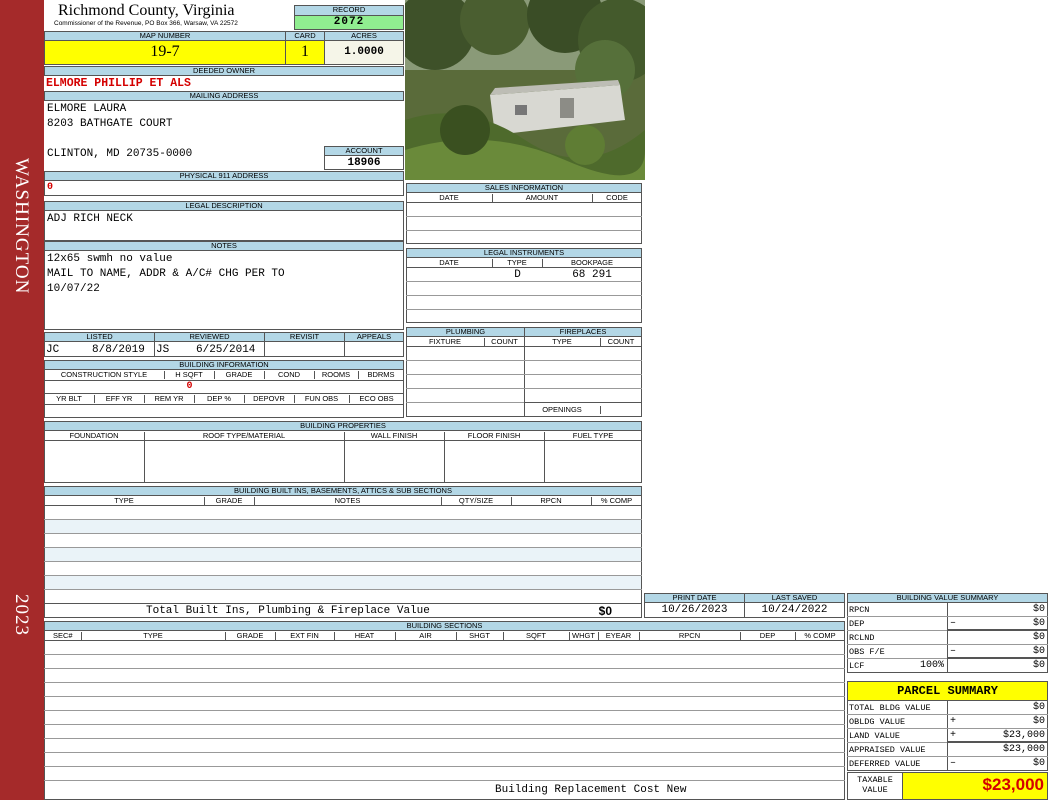 The width and height of the screenshot is (1050, 800). I want to click on col-eff-yr: EFF YR, so click(119, 399).